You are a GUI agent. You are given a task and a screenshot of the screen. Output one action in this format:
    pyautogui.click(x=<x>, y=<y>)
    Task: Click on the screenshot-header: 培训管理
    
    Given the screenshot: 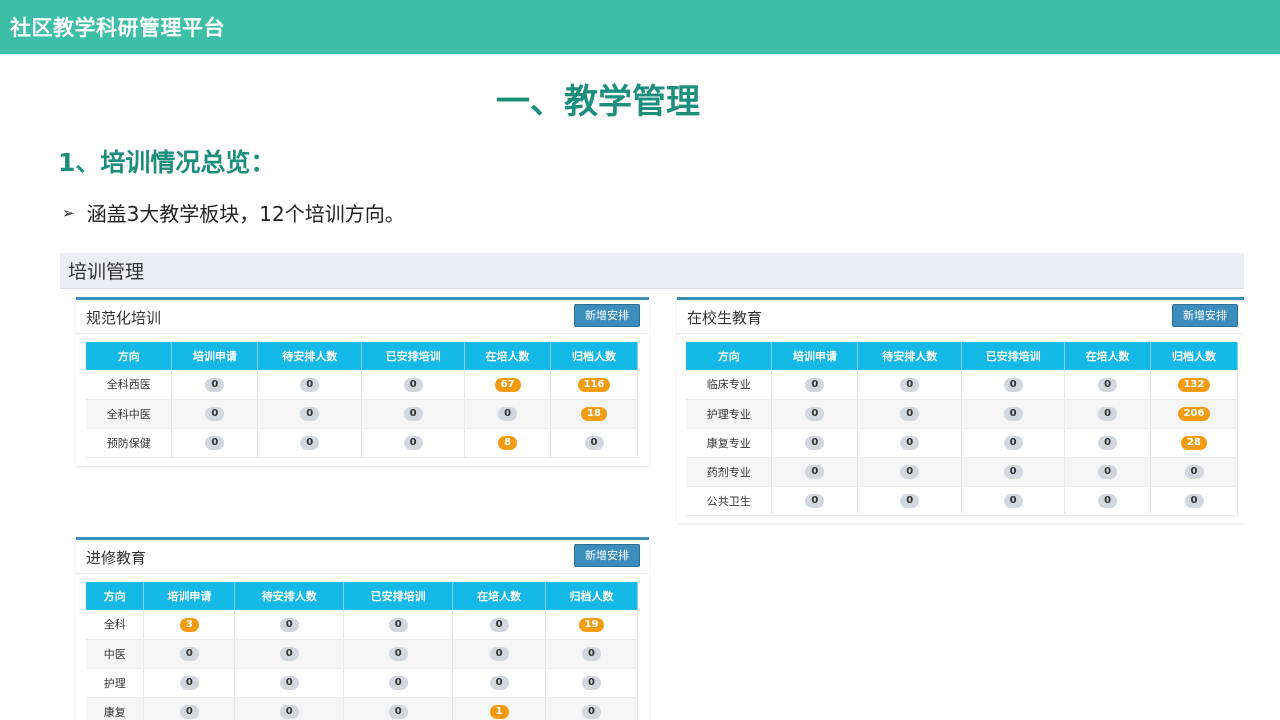 What is the action you would take?
    pyautogui.click(x=652, y=271)
    